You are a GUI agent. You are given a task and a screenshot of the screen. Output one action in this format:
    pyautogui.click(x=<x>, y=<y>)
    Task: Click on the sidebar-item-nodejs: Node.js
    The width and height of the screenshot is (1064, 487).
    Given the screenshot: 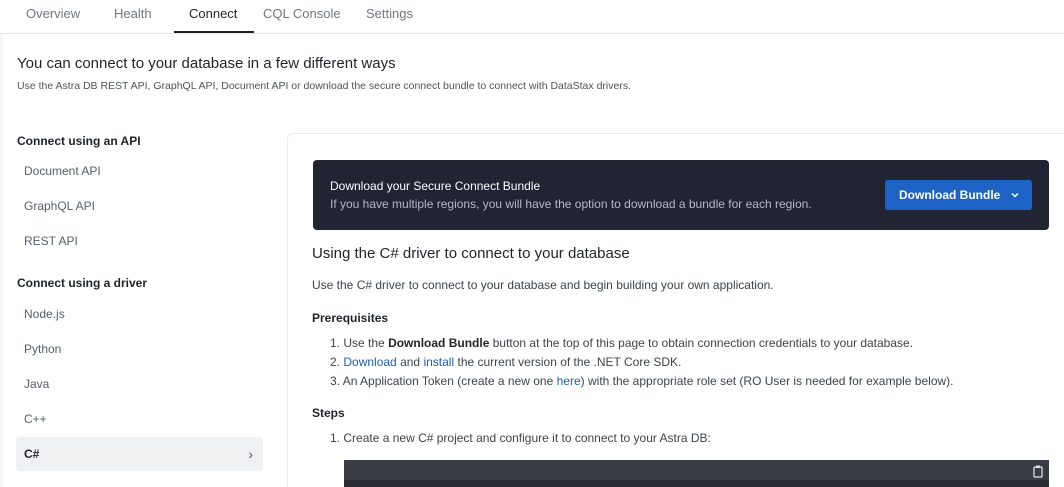 What is the action you would take?
    pyautogui.click(x=139, y=314)
    